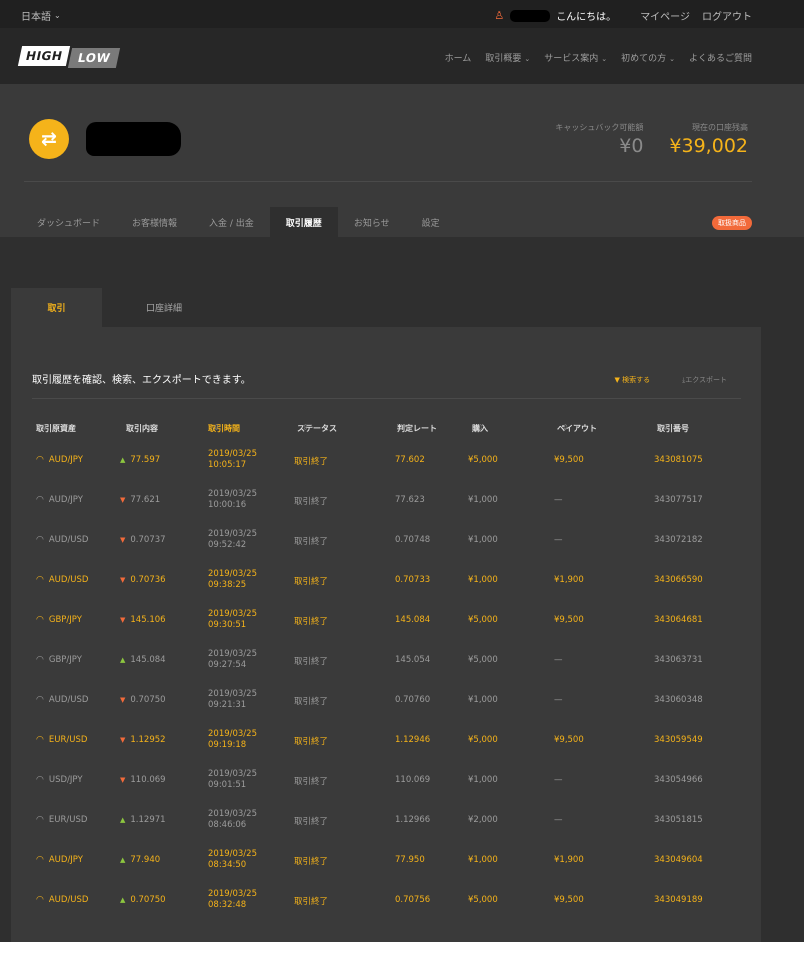 The width and height of the screenshot is (810, 954). Describe the element at coordinates (145, 860) in the screenshot. I see `entry-rate: 77.940` at that location.